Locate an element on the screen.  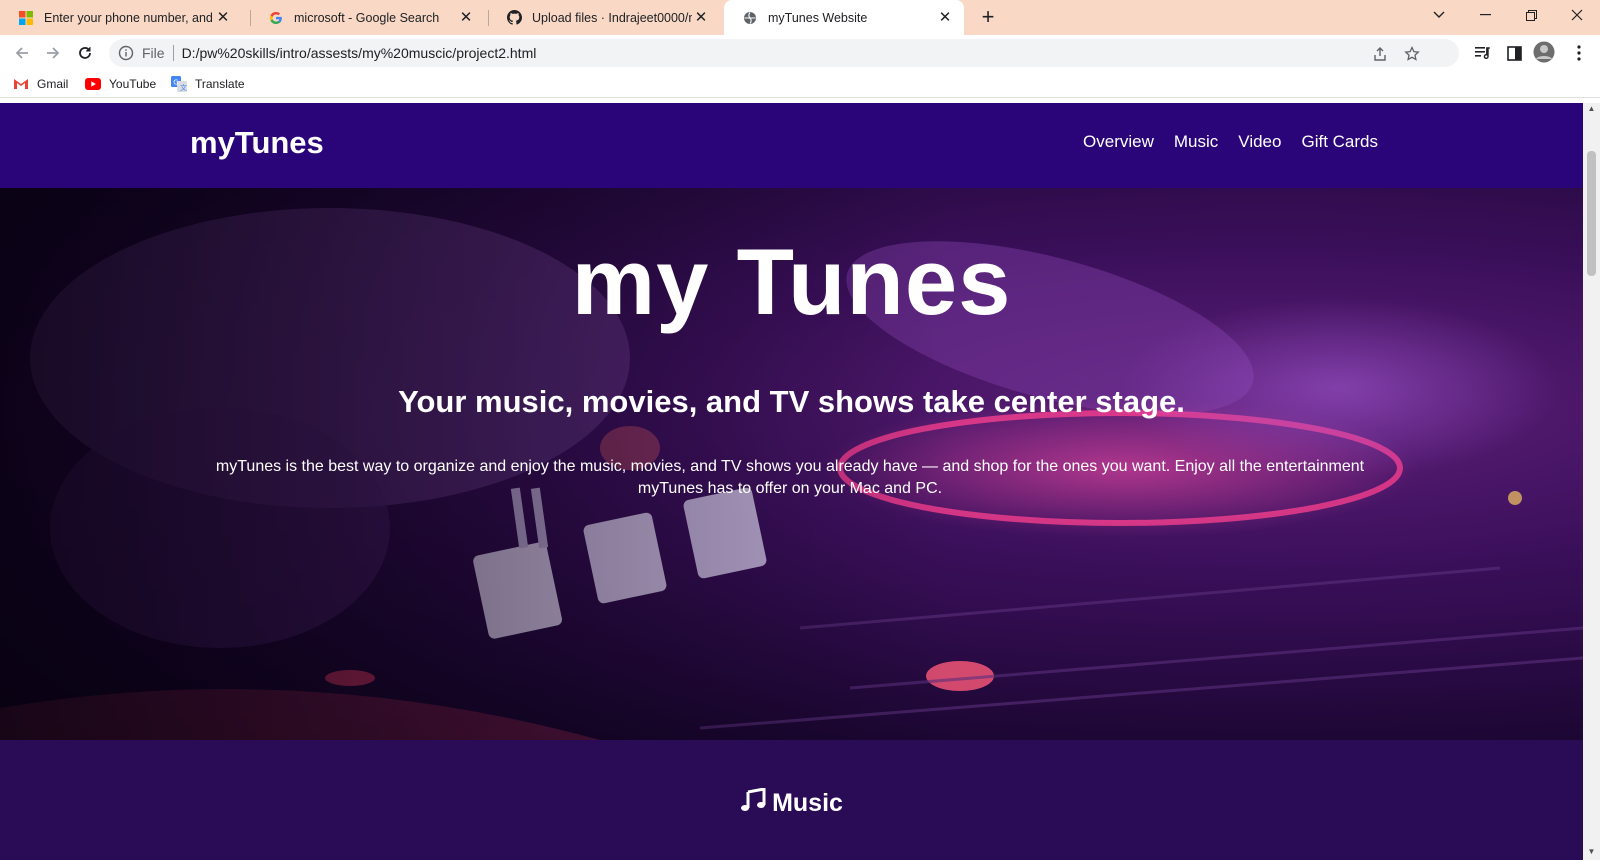
scroll-down-arrow-icon: ▼ is located at coordinates (1591, 852).